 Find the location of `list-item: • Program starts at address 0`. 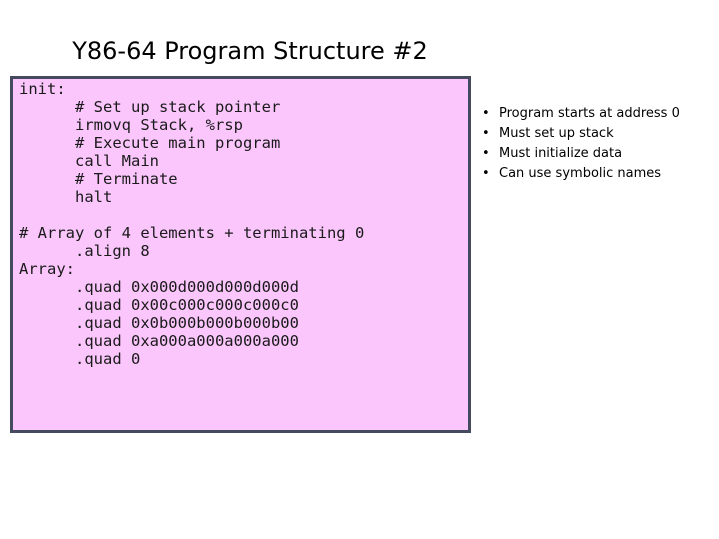

list-item: • Program starts at address 0 is located at coordinates (597, 114).